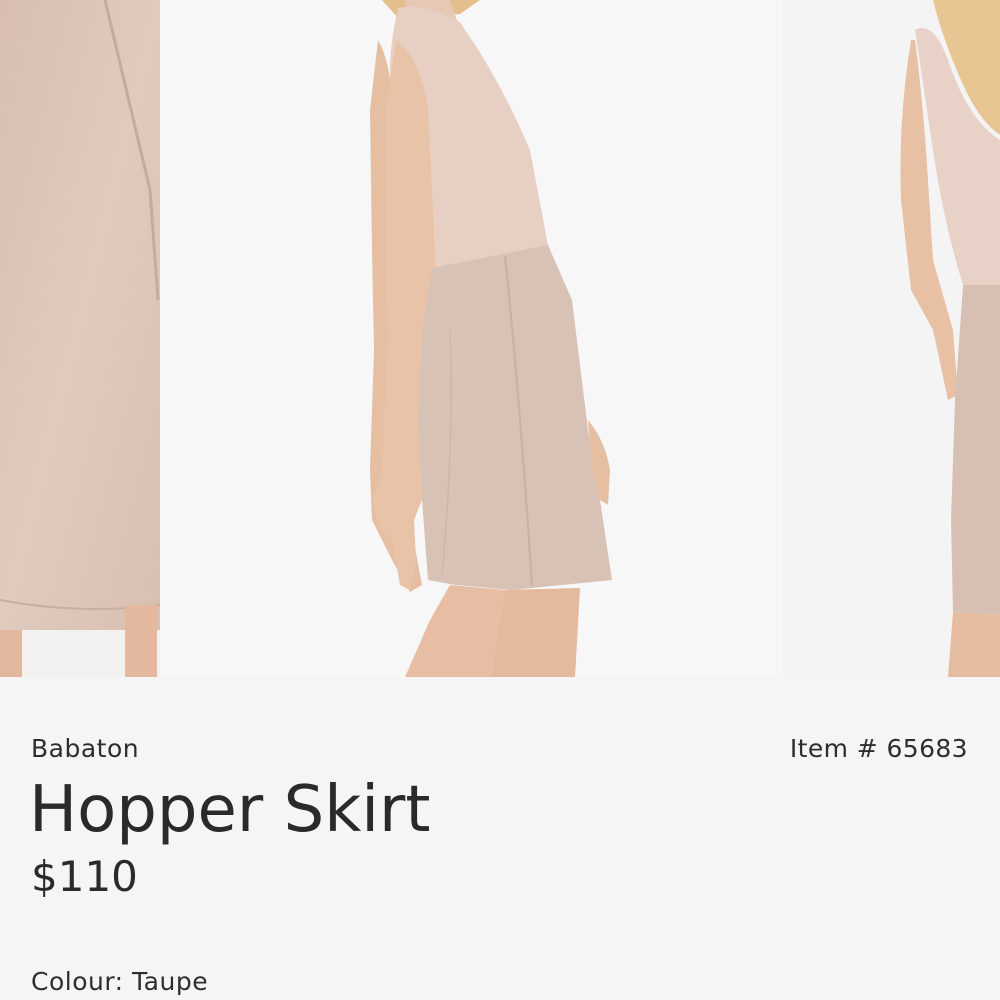  What do you see at coordinates (878, 748) in the screenshot?
I see `item-number: Item # 65683` at bounding box center [878, 748].